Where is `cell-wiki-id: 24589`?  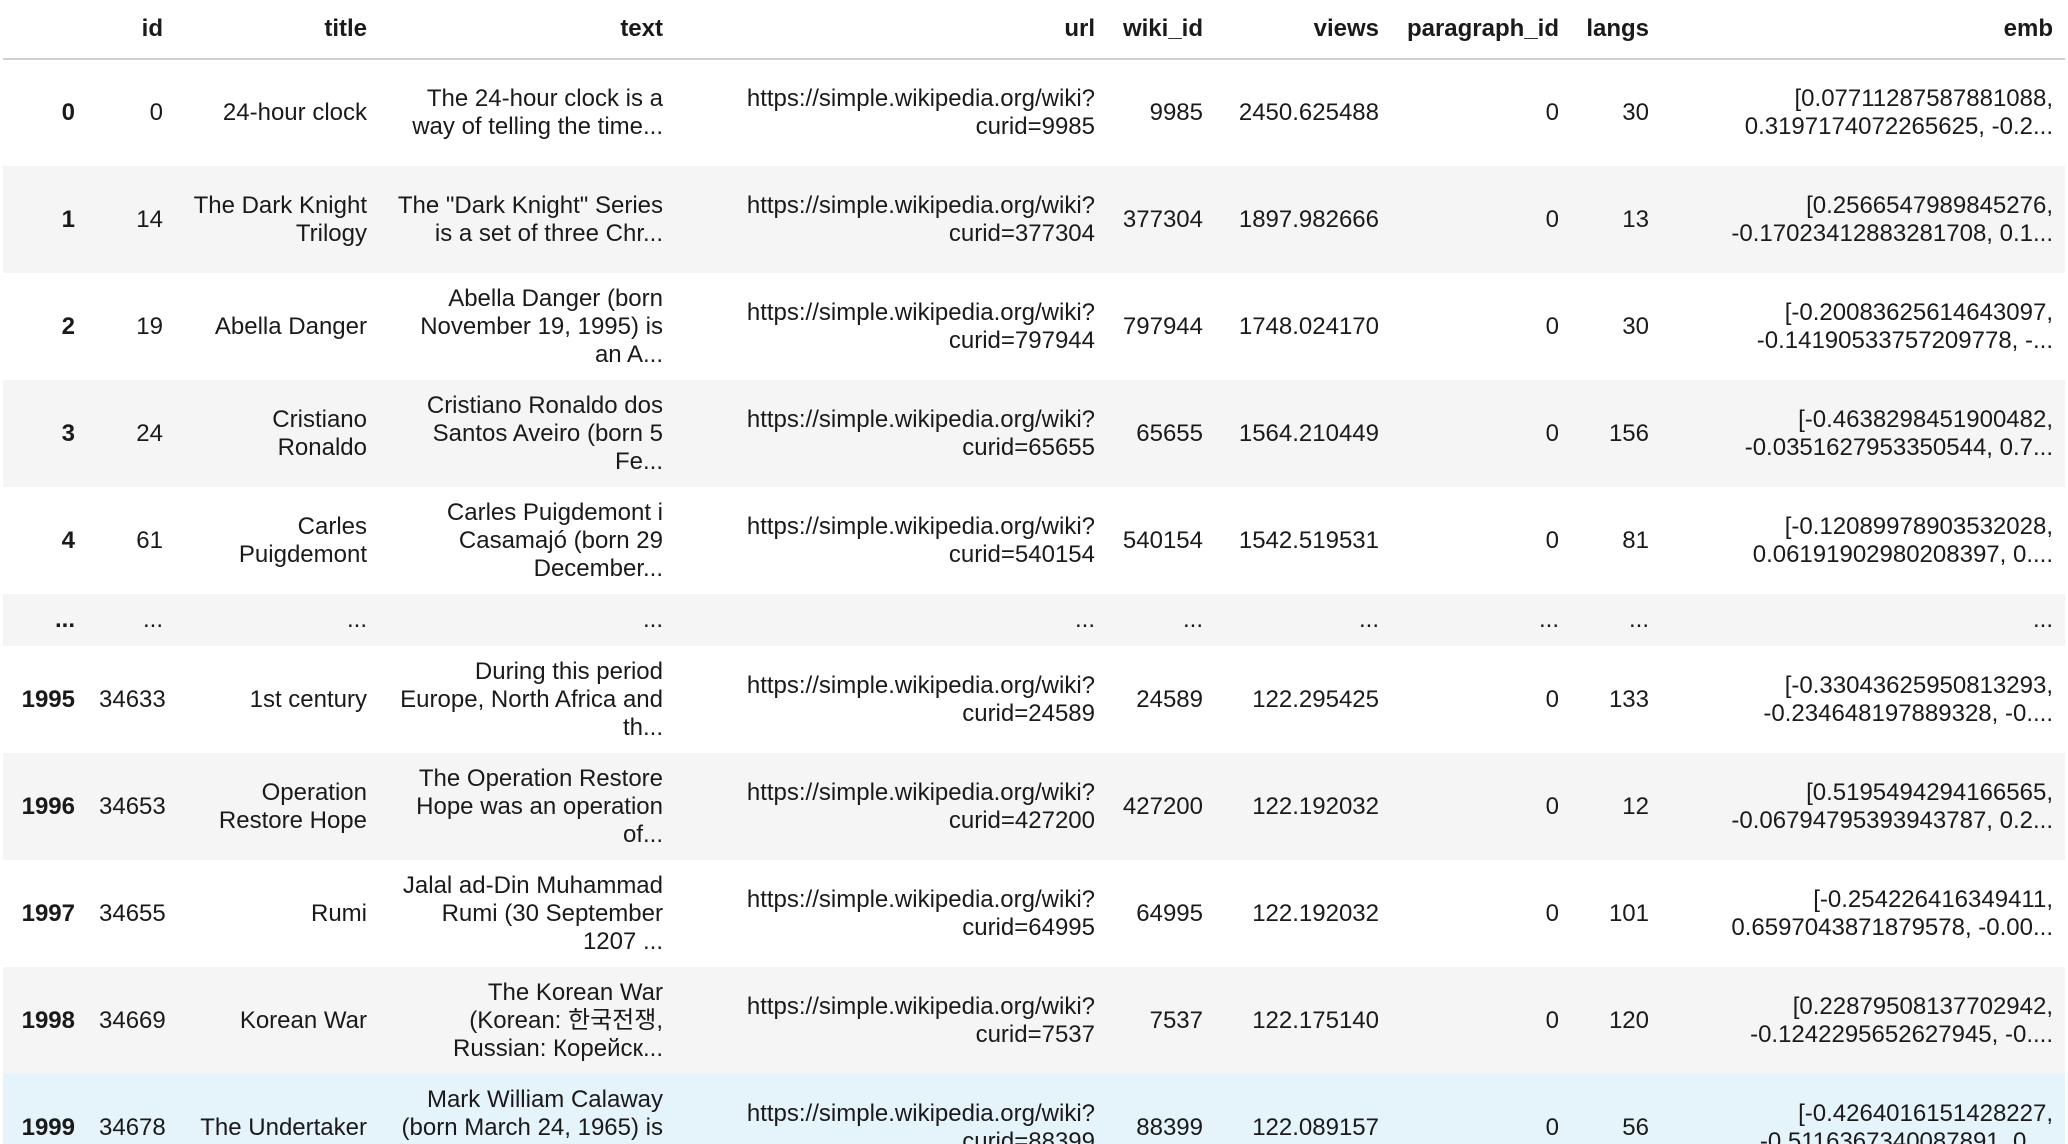
cell-wiki-id: 24589 is located at coordinates (1169, 699).